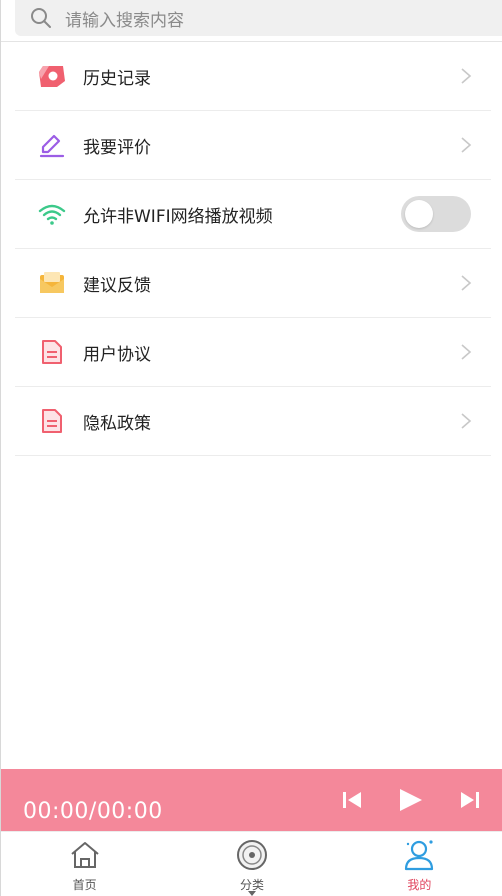 Image resolution: width=502 pixels, height=896 pixels. I want to click on nav-item-category: 分类, so click(251, 864).